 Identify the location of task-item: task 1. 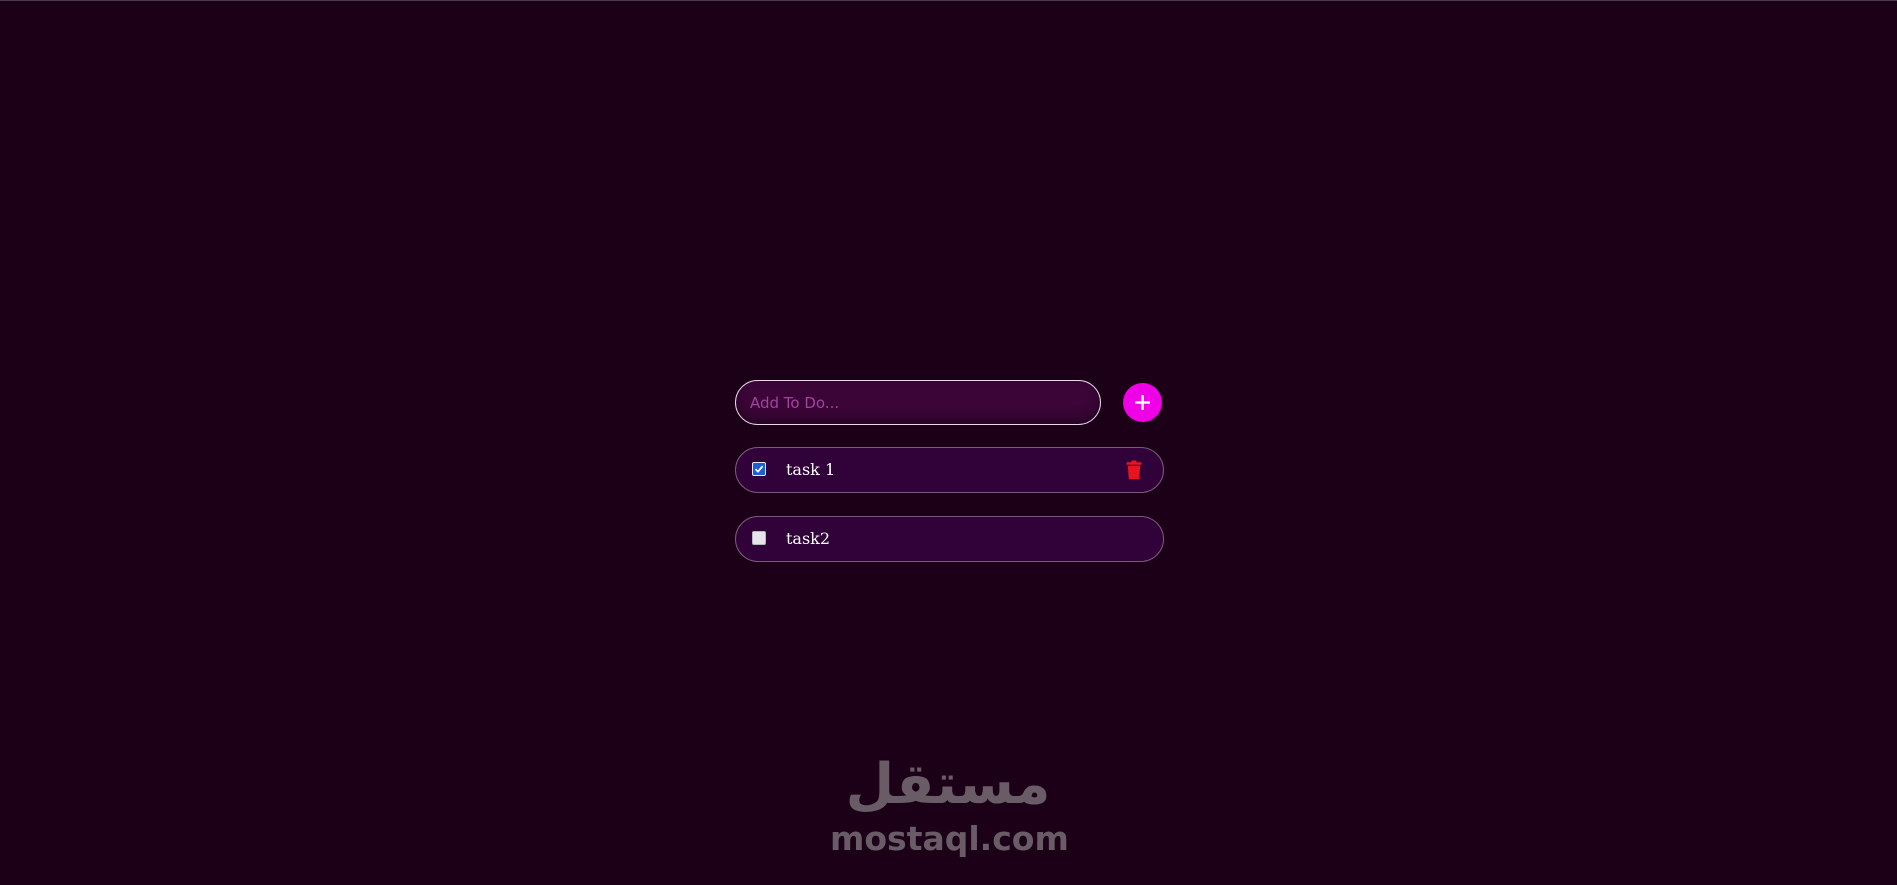
(949, 470).